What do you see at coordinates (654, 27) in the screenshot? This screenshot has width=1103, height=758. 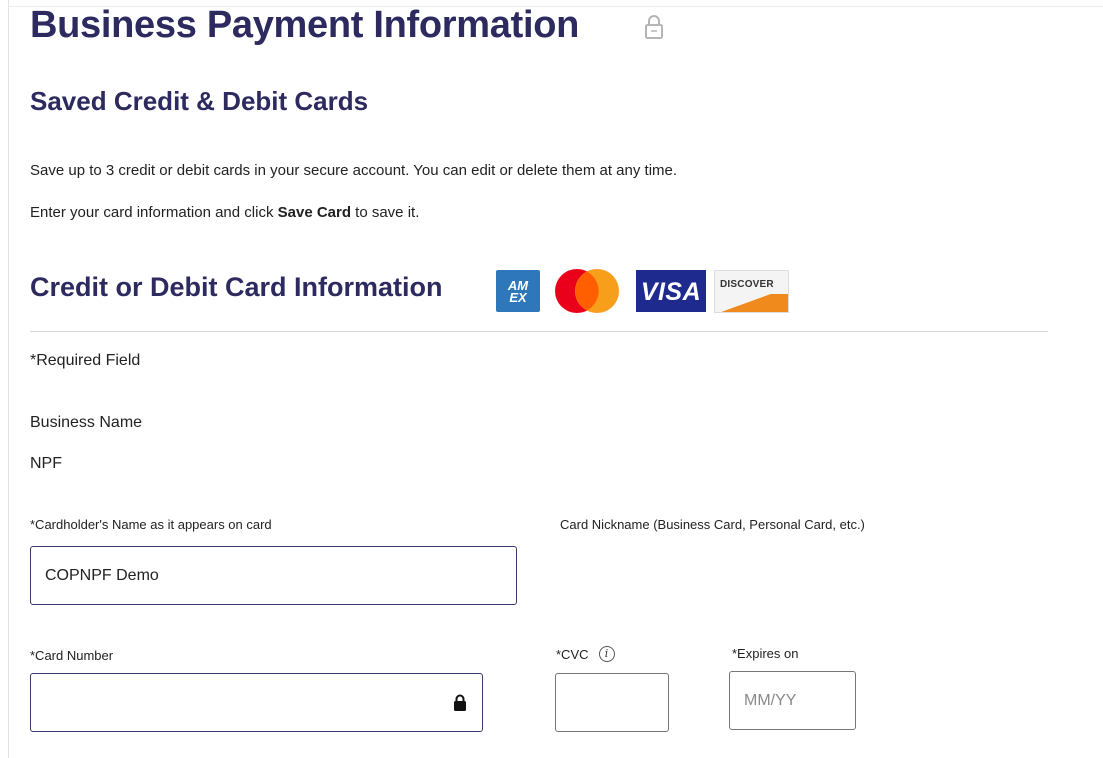 I see `lock-outline-icon` at bounding box center [654, 27].